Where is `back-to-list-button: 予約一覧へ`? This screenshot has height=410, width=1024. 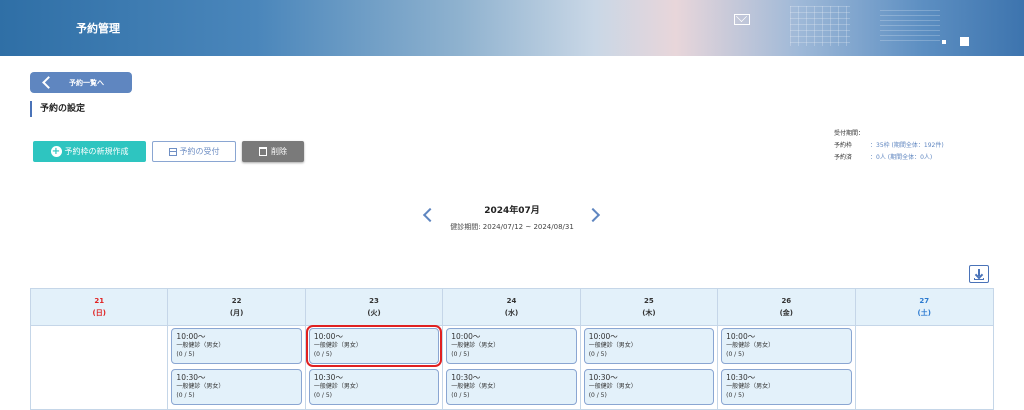 back-to-list-button: 予約一覧へ is located at coordinates (81, 82).